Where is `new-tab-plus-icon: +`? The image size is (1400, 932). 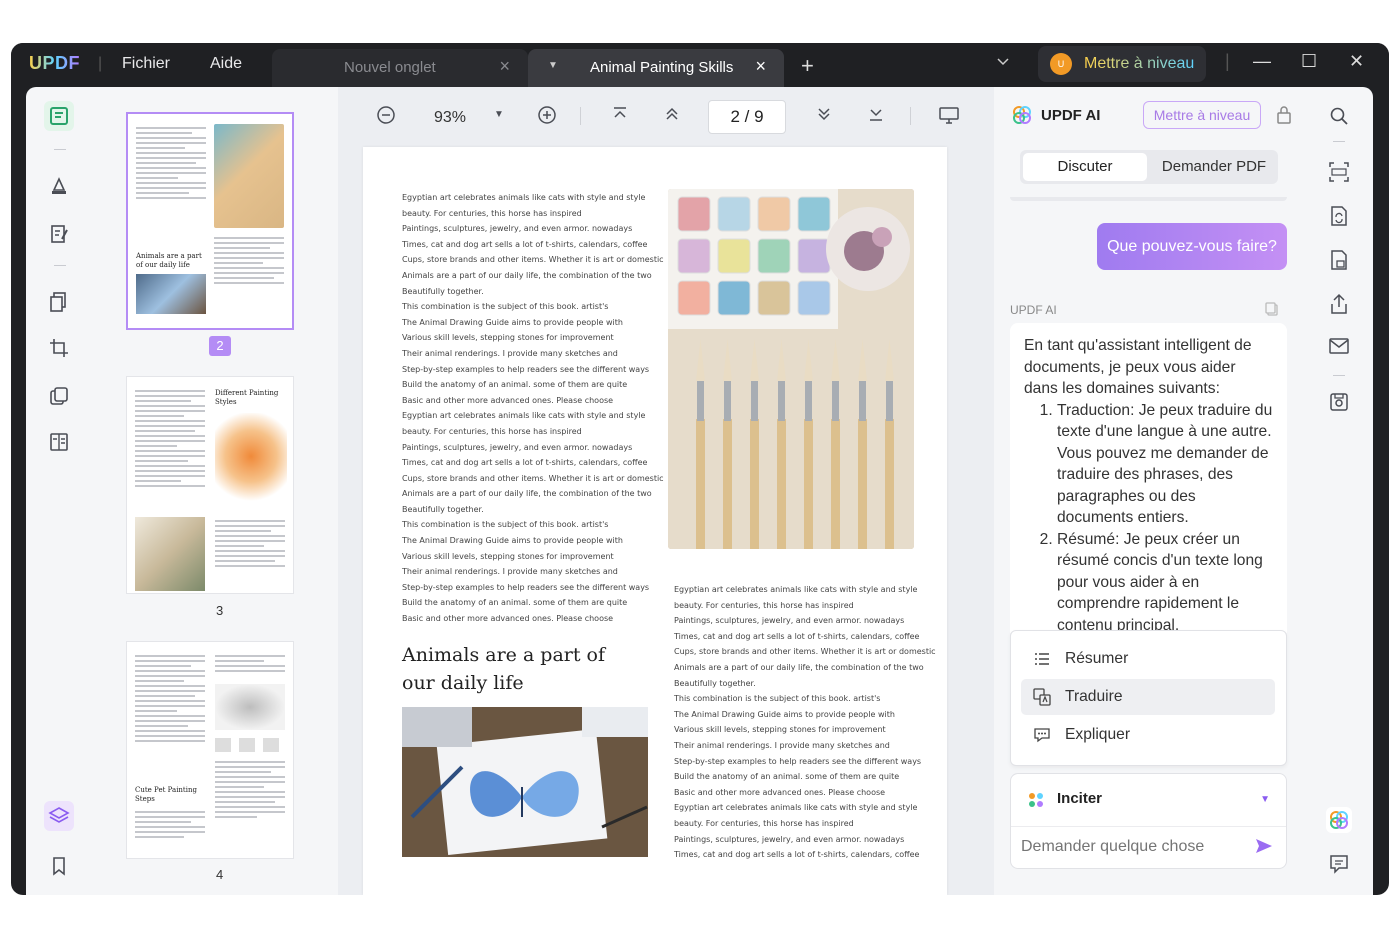 new-tab-plus-icon: + is located at coordinates (807, 66).